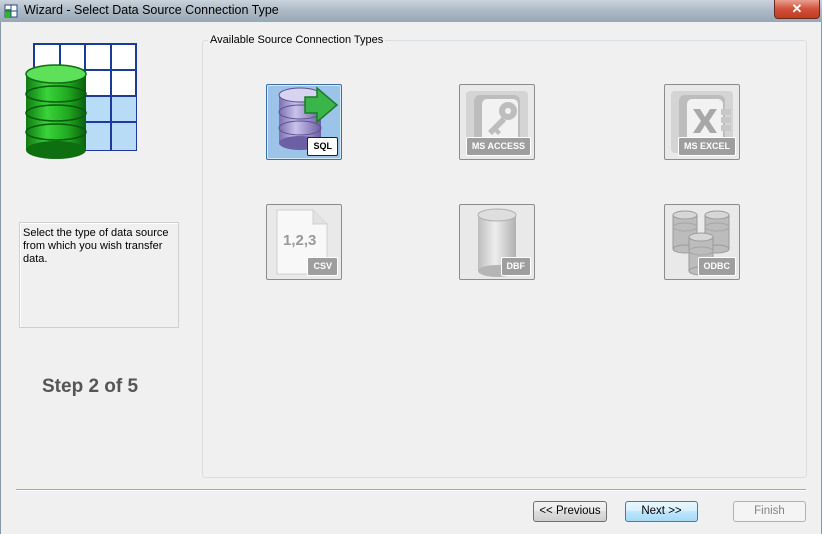 The width and height of the screenshot is (822, 534). Describe the element at coordinates (322, 146) in the screenshot. I see `tile-label-sql: SQL` at that location.